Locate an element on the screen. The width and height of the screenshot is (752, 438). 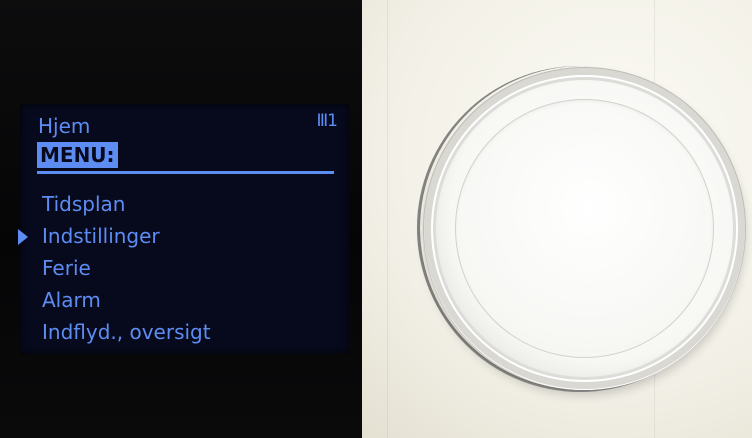
menu-item-ferie: Ferie is located at coordinates (126, 268).